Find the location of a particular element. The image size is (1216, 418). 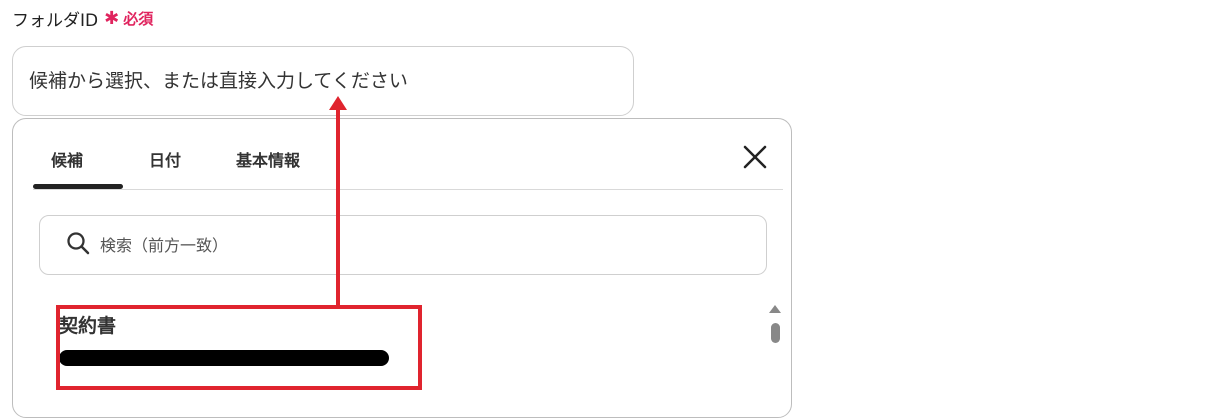

required-badge: 必須 is located at coordinates (138, 19).